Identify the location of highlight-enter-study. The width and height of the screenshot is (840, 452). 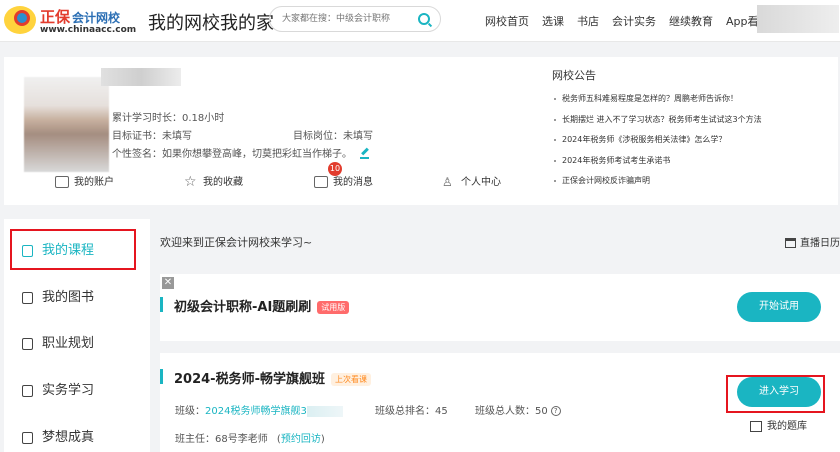
(775, 394).